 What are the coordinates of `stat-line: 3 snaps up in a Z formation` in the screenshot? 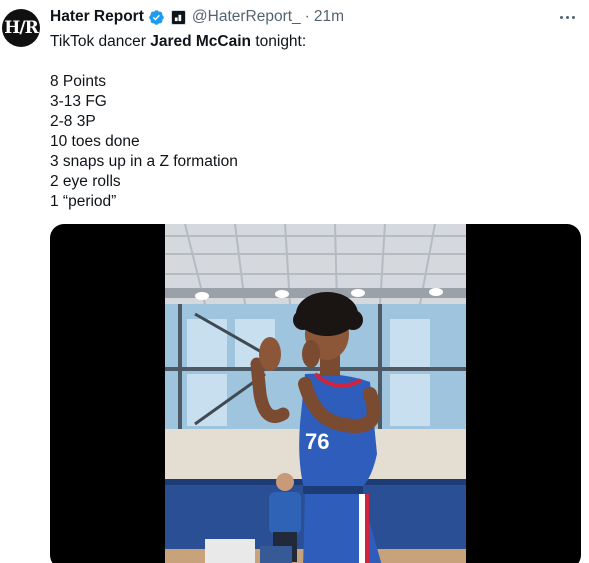 It's located at (144, 161).